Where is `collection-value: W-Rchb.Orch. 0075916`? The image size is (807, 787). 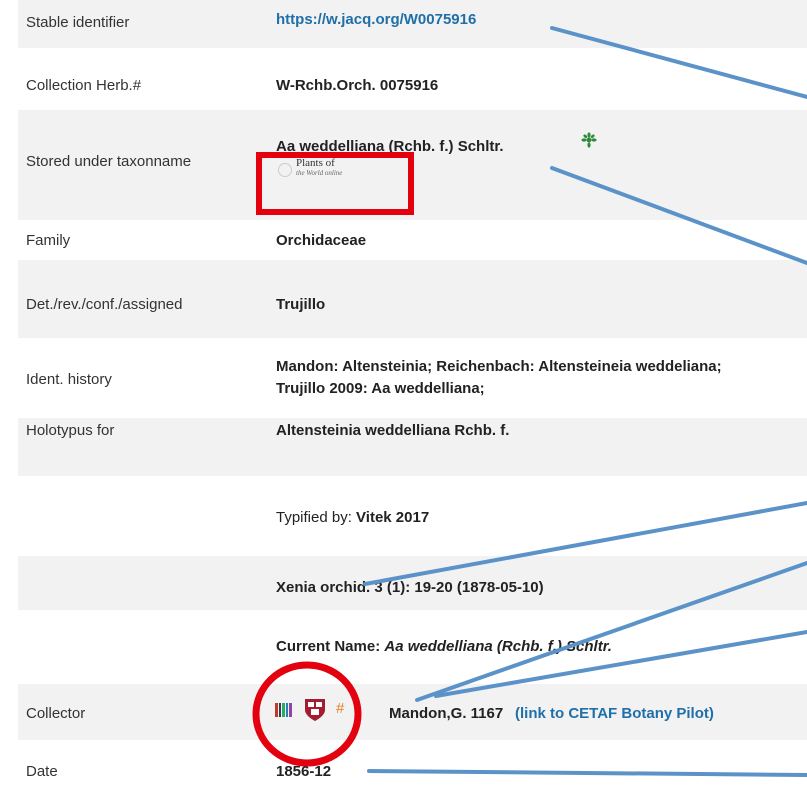
collection-value: W-Rchb.Orch. 0075916 is located at coordinates (357, 85).